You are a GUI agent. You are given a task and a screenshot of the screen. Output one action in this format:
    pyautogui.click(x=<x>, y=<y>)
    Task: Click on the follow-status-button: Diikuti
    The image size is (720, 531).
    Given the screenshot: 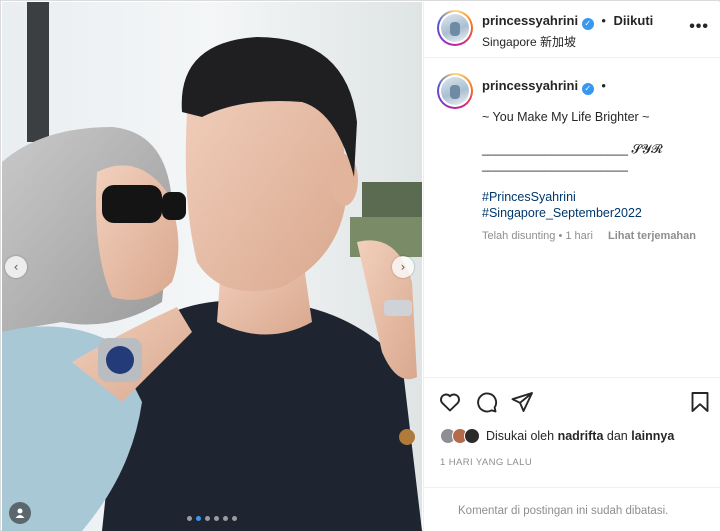 What is the action you would take?
    pyautogui.click(x=634, y=20)
    